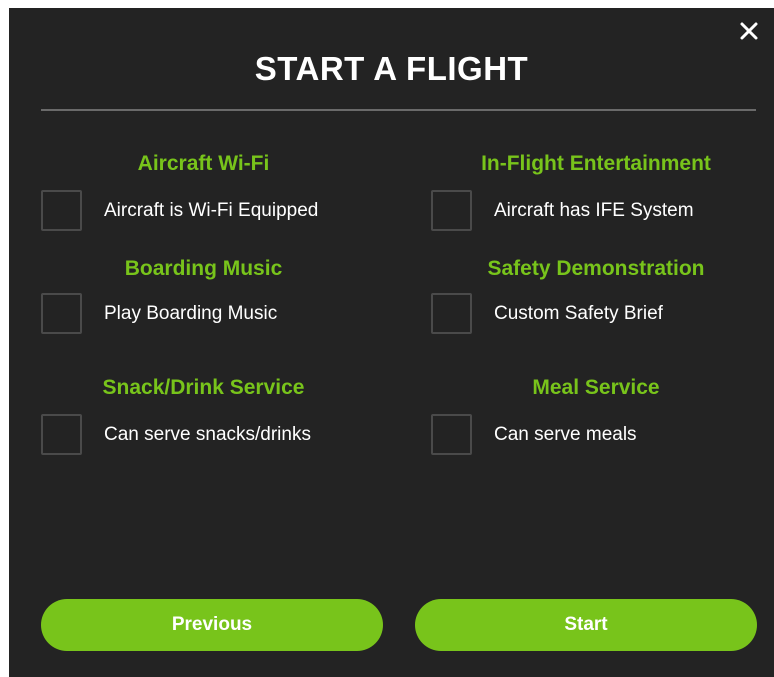 This screenshot has height=677, width=774. I want to click on previous-button: Previous, so click(212, 625).